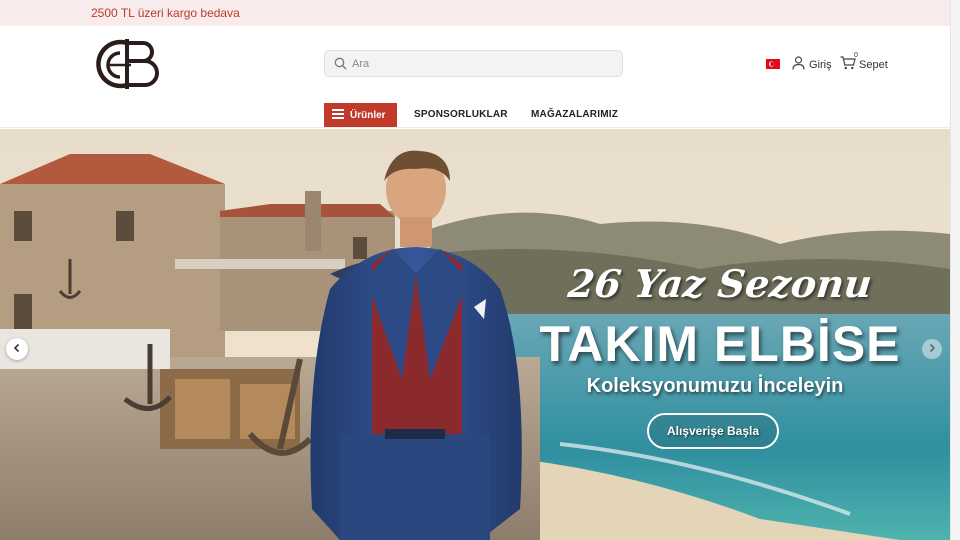 This screenshot has width=960, height=540. Describe the element at coordinates (461, 114) in the screenshot. I see `nav-link-sponsorships: SPONSORLUKLAR` at that location.